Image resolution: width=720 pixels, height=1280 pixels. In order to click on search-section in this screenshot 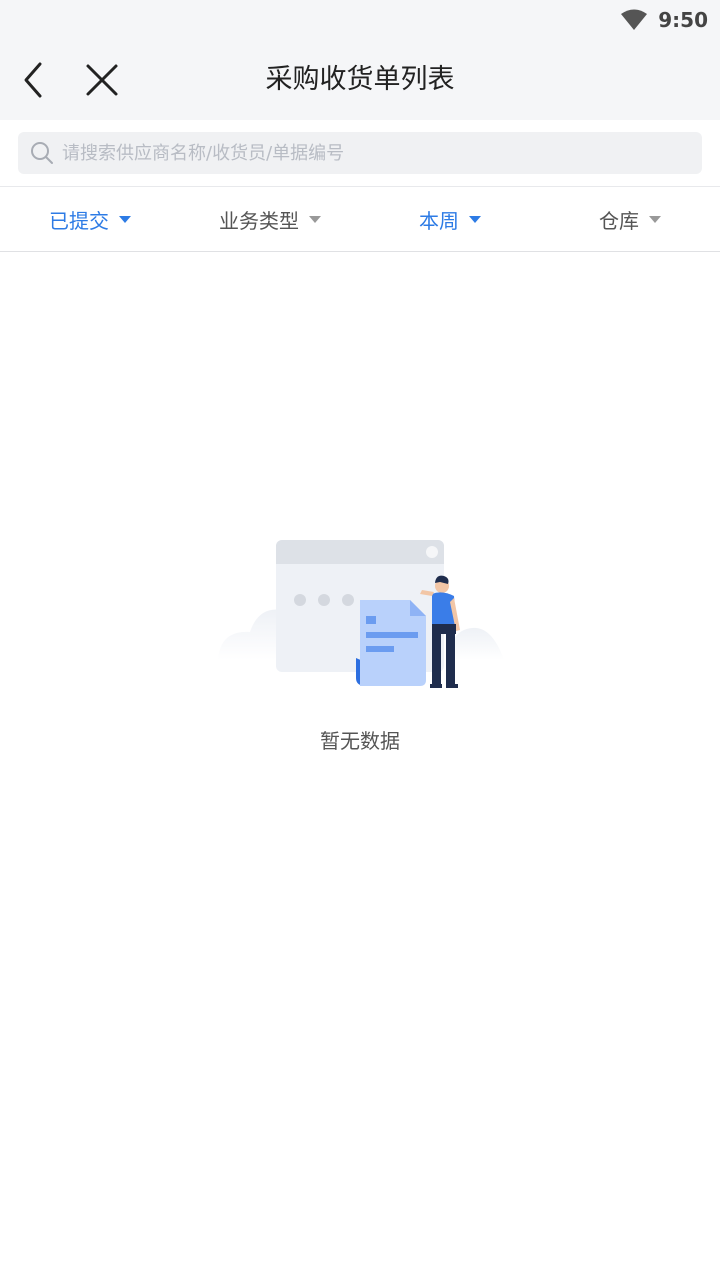, I will do `click(360, 153)`.